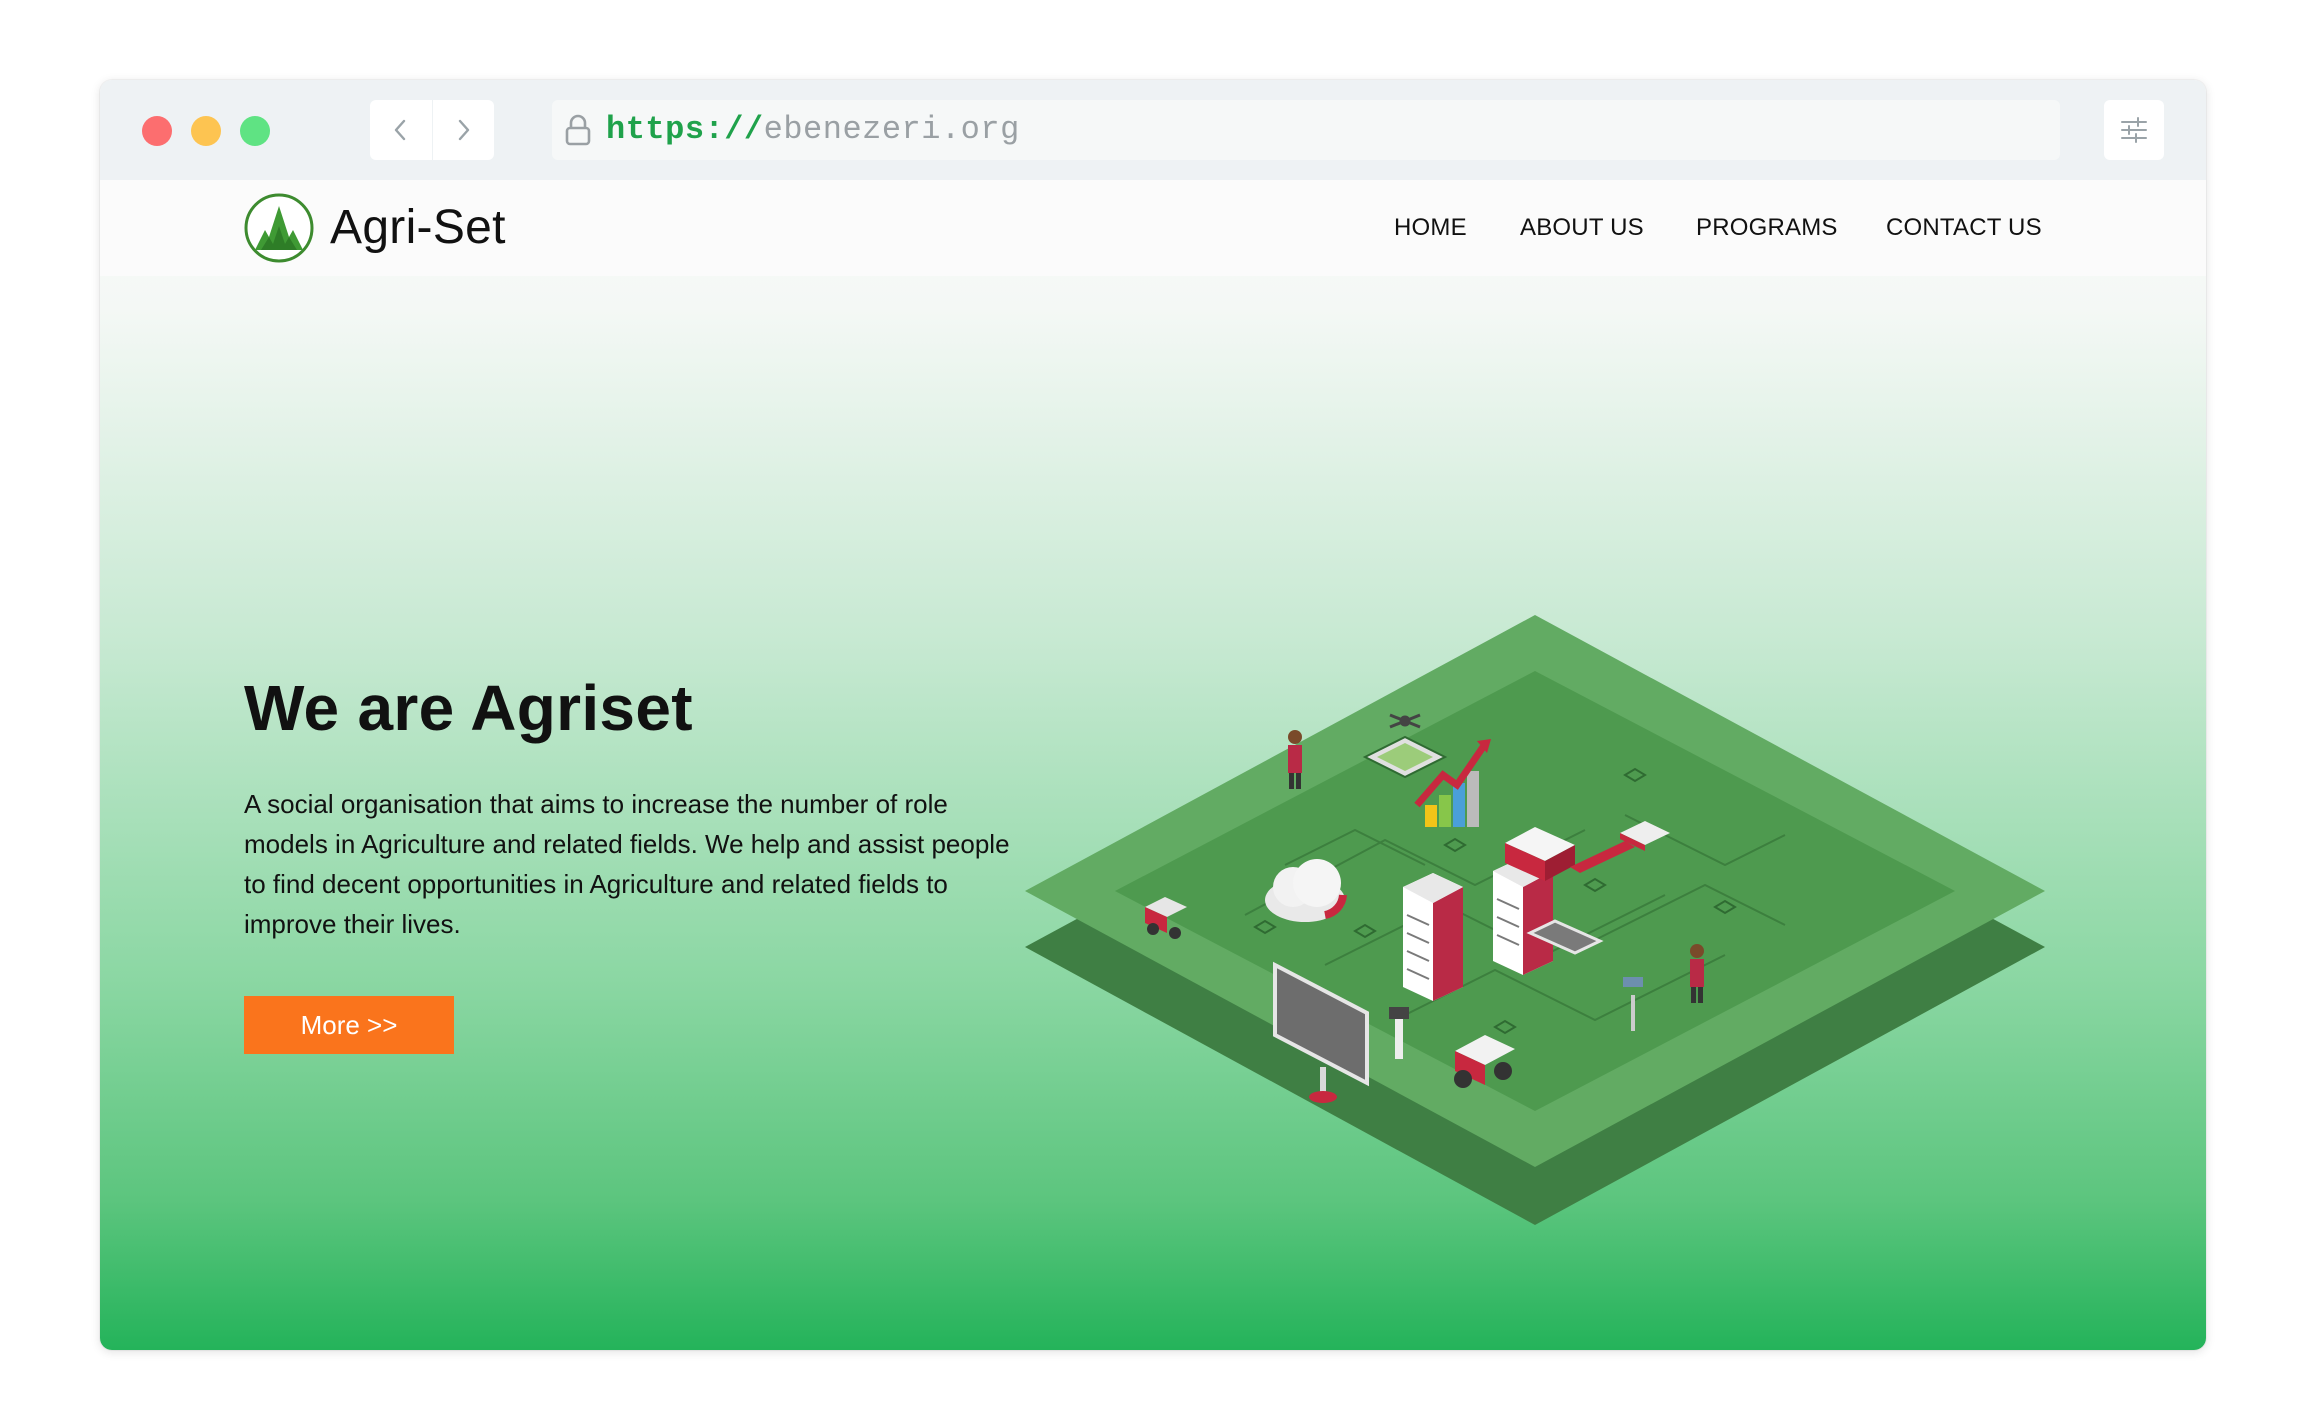  I want to click on sliders-icon, so click(2134, 130).